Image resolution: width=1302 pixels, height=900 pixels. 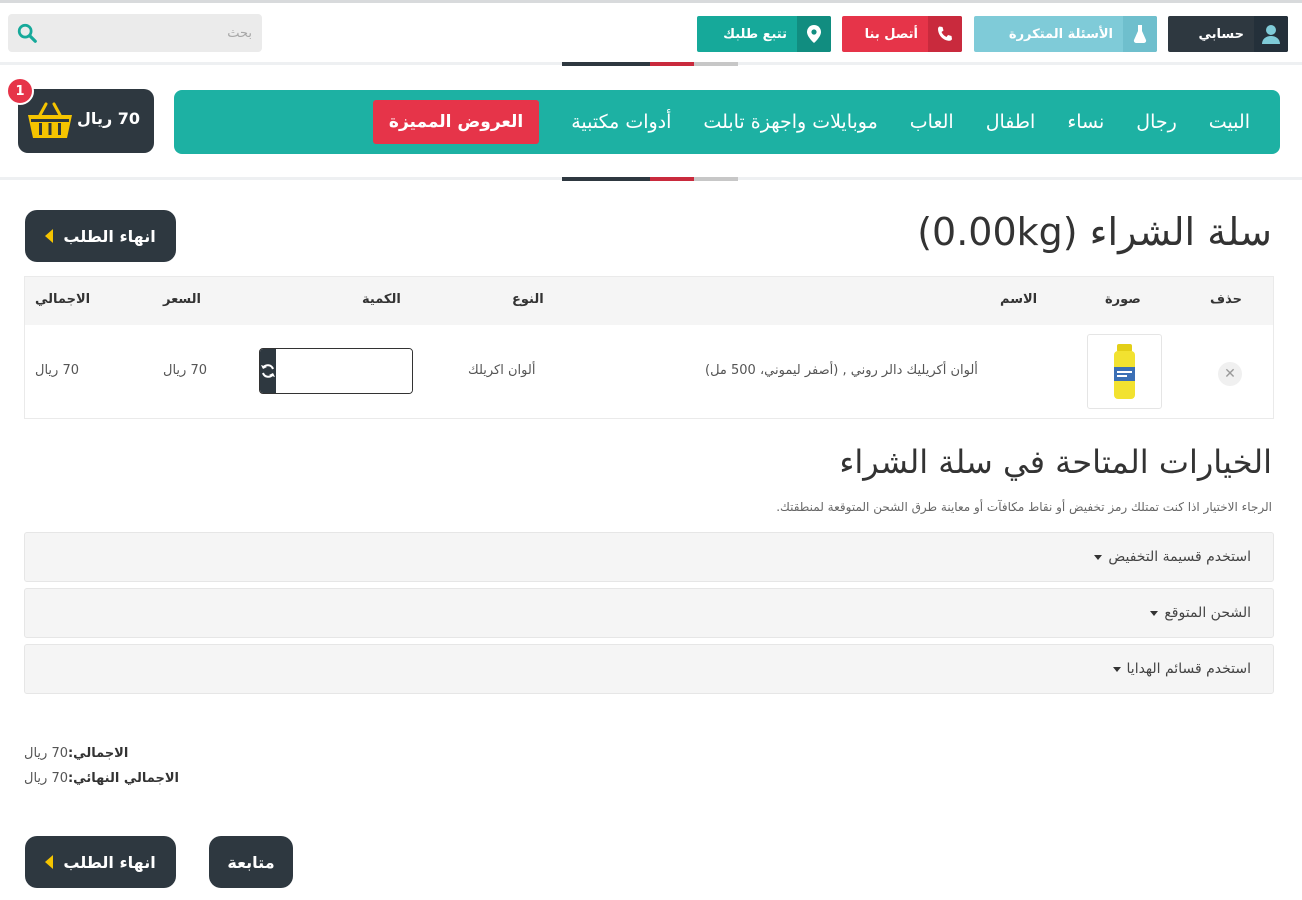 What do you see at coordinates (50, 120) in the screenshot?
I see `basket-icon` at bounding box center [50, 120].